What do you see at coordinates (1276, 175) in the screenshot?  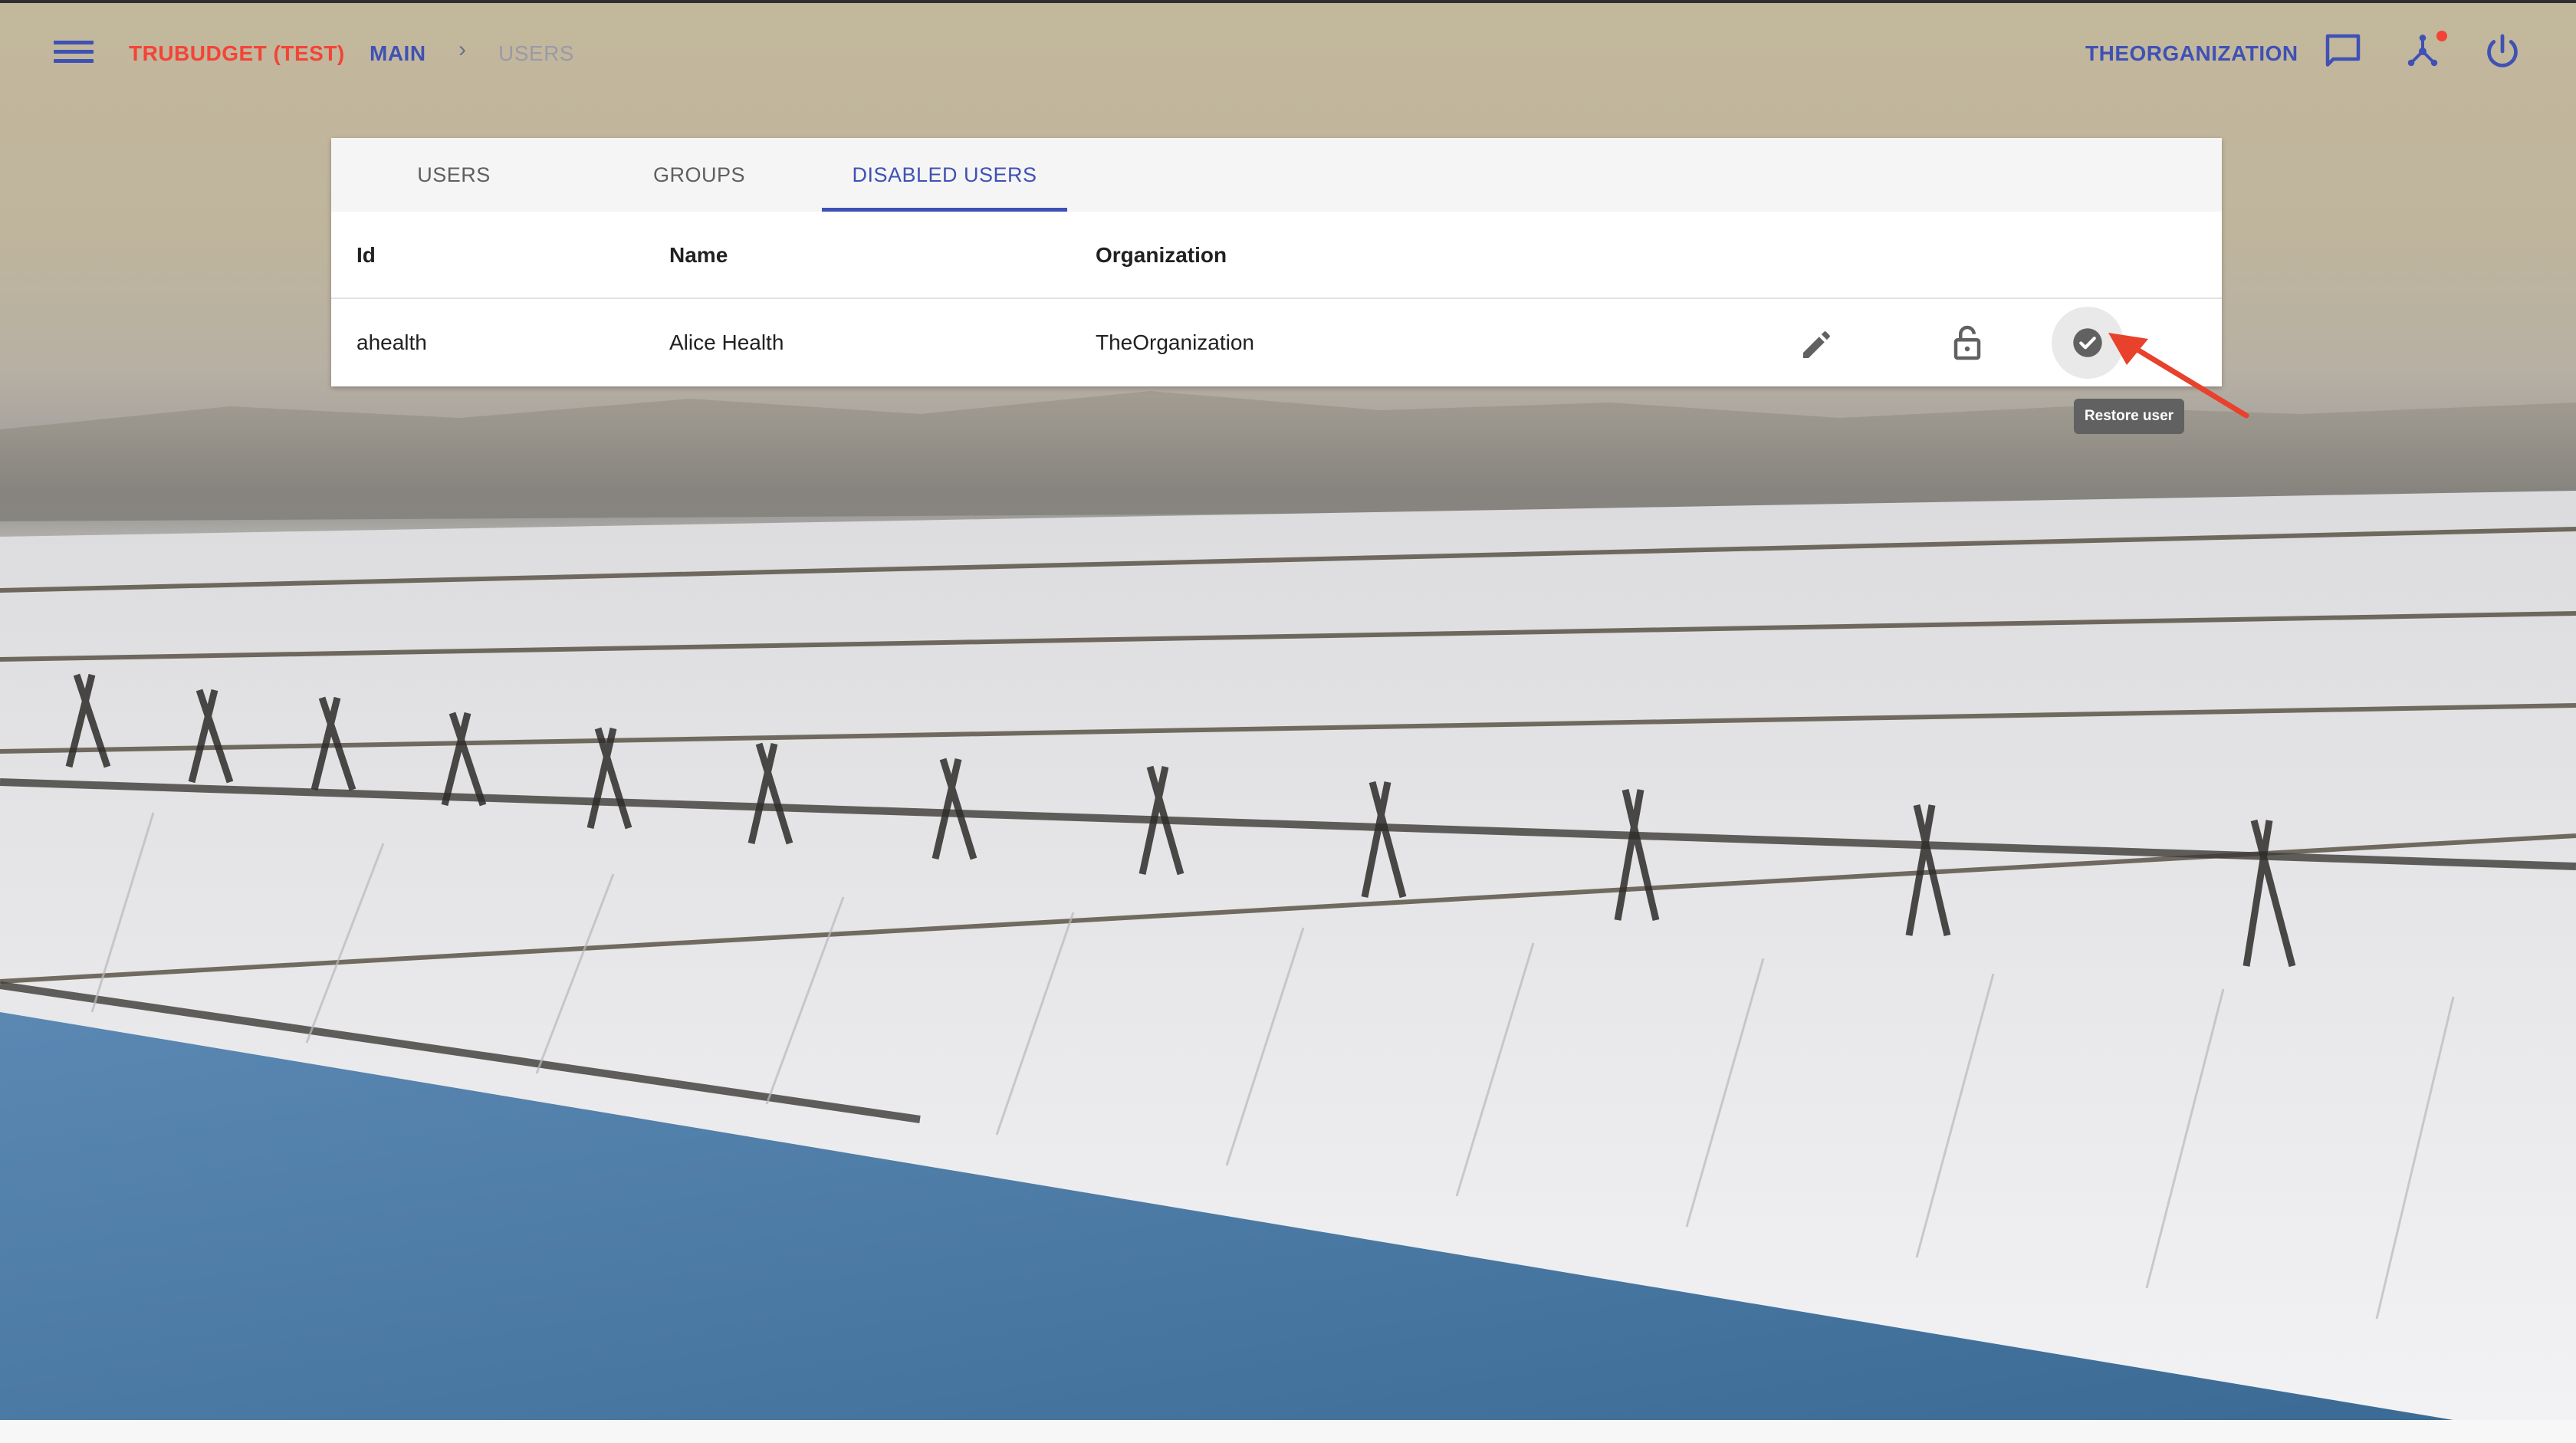 I see `tab-bar: USERS GROUPS DISABLED USERS` at bounding box center [1276, 175].